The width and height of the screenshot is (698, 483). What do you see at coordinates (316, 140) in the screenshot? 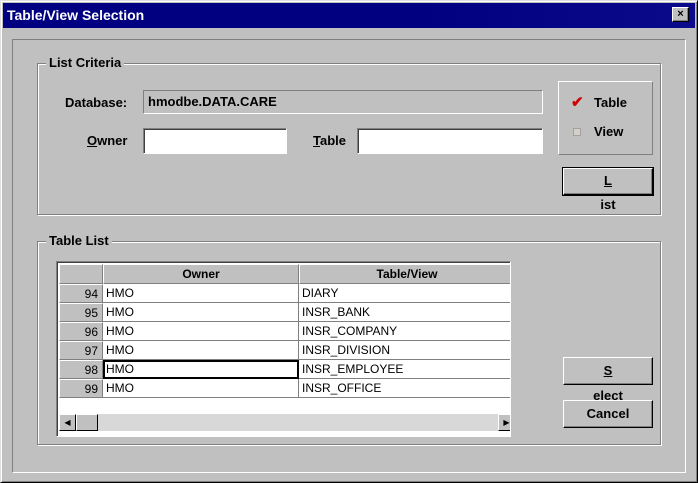
I see `table-label-accel: T` at bounding box center [316, 140].